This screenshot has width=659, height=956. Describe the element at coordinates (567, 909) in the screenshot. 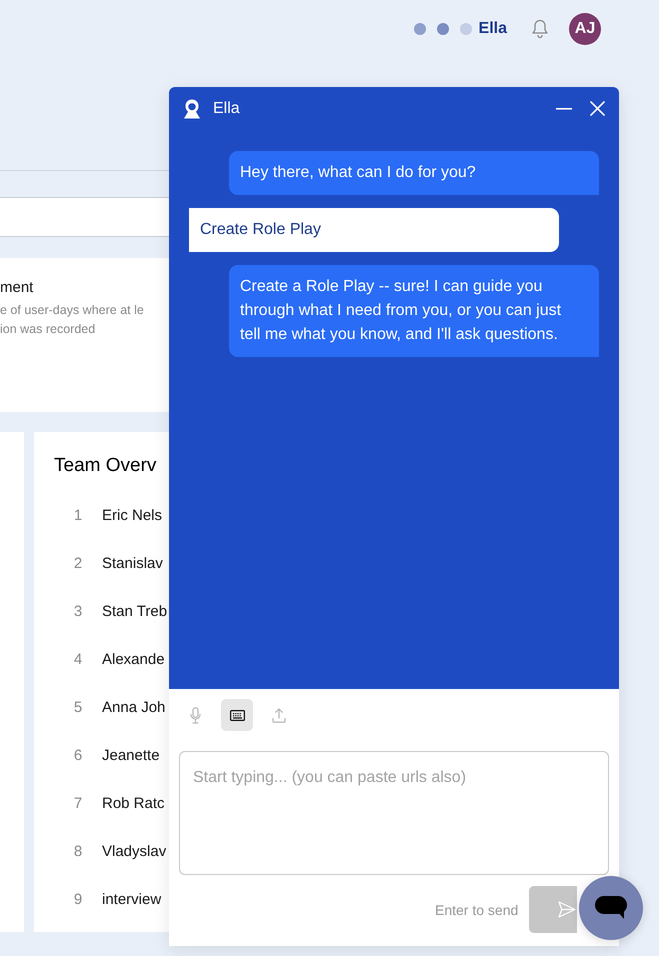

I see `paper-plane-icon` at that location.